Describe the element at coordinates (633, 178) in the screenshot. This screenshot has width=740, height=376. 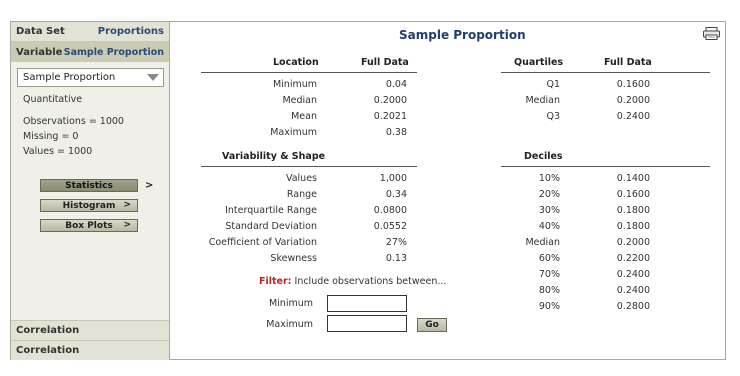
I see `decile-stat-value: 0.1400` at that location.